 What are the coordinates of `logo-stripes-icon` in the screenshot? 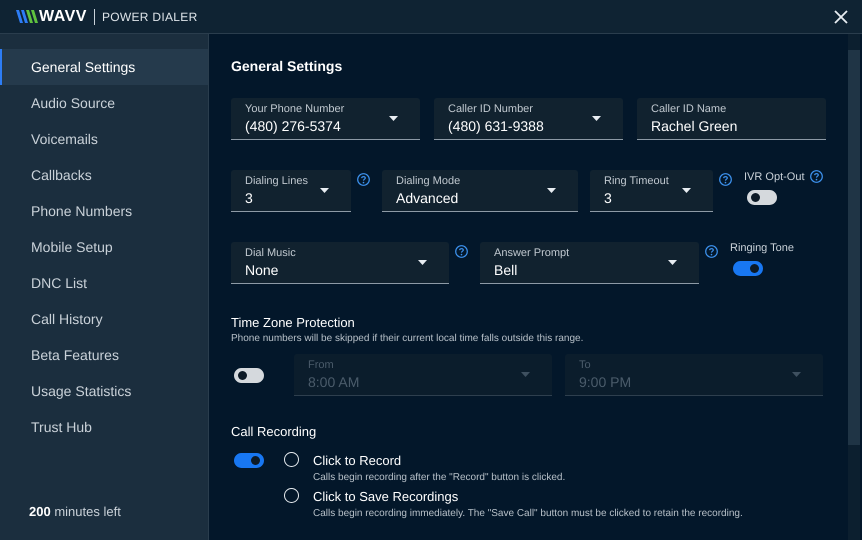 It's located at (27, 16).